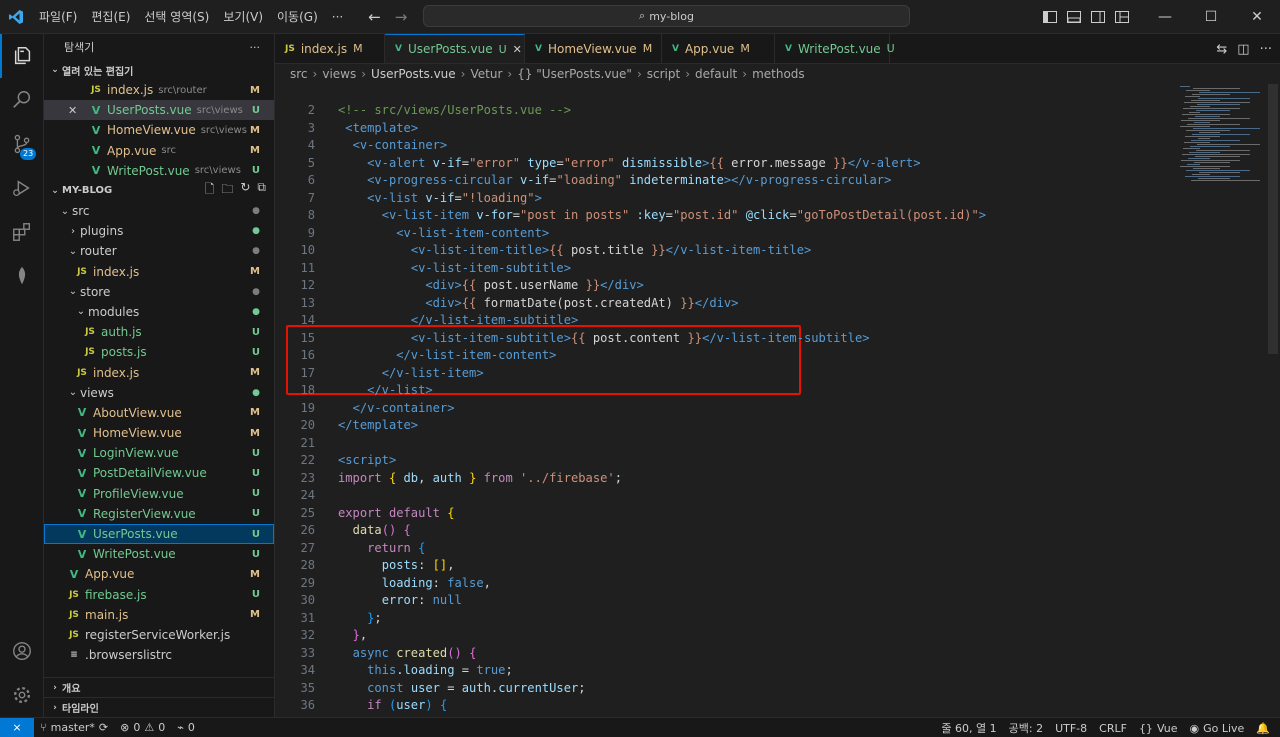 The width and height of the screenshot is (1280, 737). What do you see at coordinates (393, 145) in the screenshot?
I see `code-line: <v-container>` at bounding box center [393, 145].